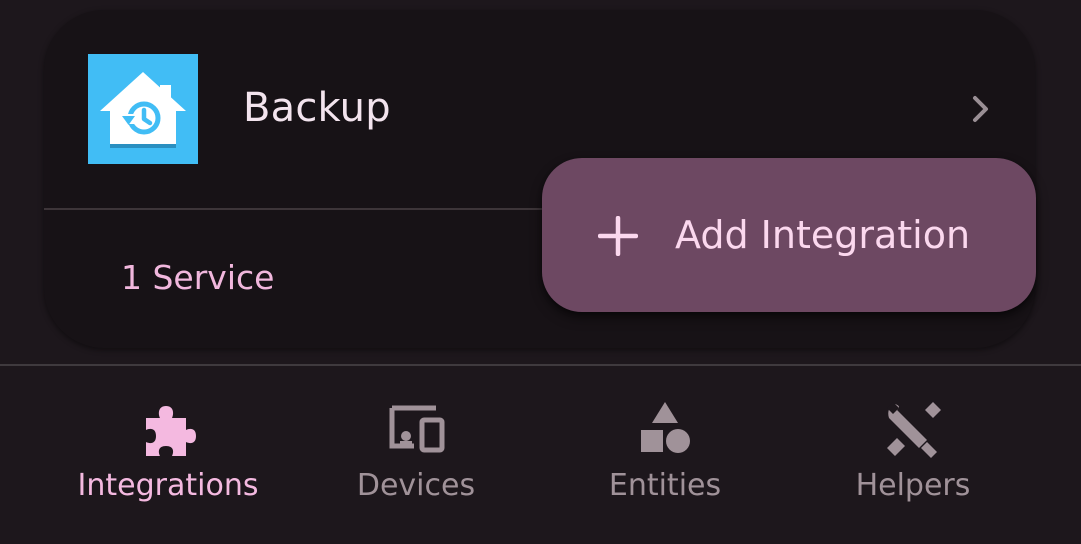 The width and height of the screenshot is (1081, 544). I want to click on shapes-icon, so click(665, 427).